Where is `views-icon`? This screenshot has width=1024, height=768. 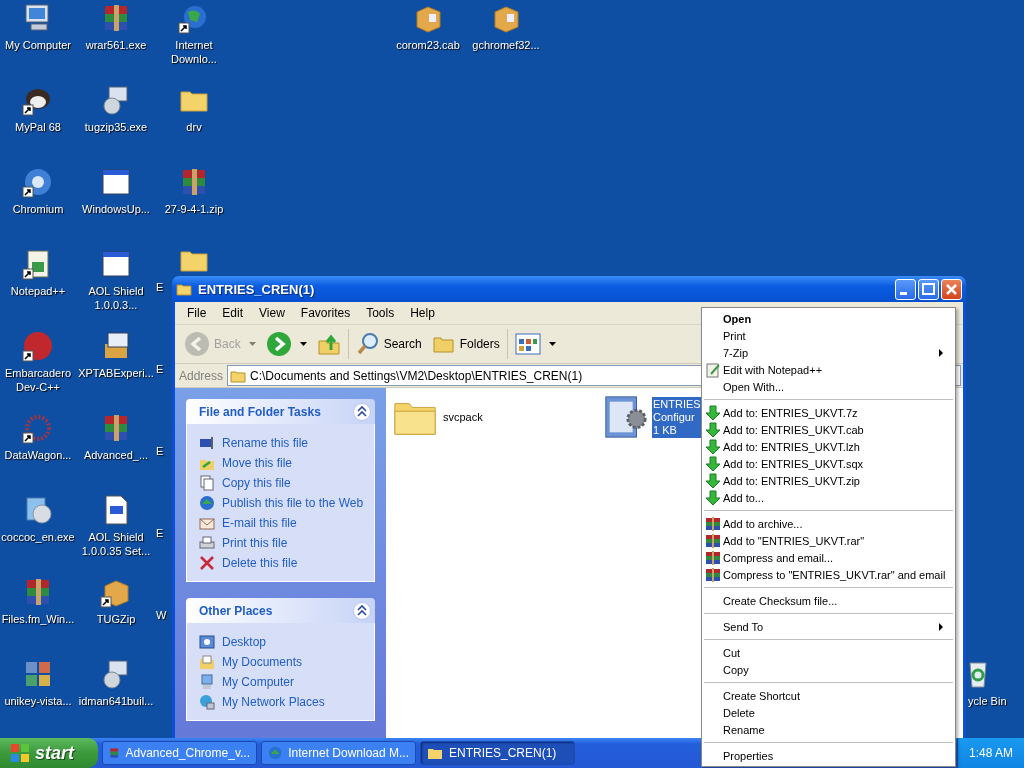 views-icon is located at coordinates (527, 344).